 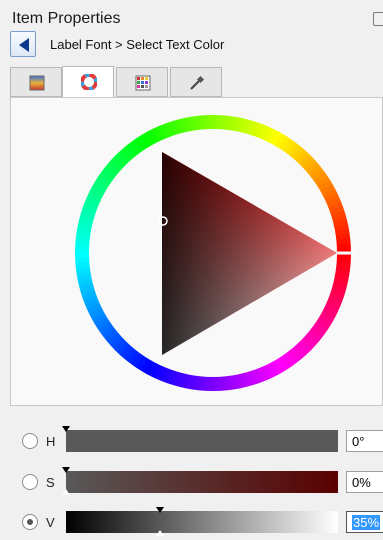 I want to click on value-value-field: 35%, so click(x=364, y=522).